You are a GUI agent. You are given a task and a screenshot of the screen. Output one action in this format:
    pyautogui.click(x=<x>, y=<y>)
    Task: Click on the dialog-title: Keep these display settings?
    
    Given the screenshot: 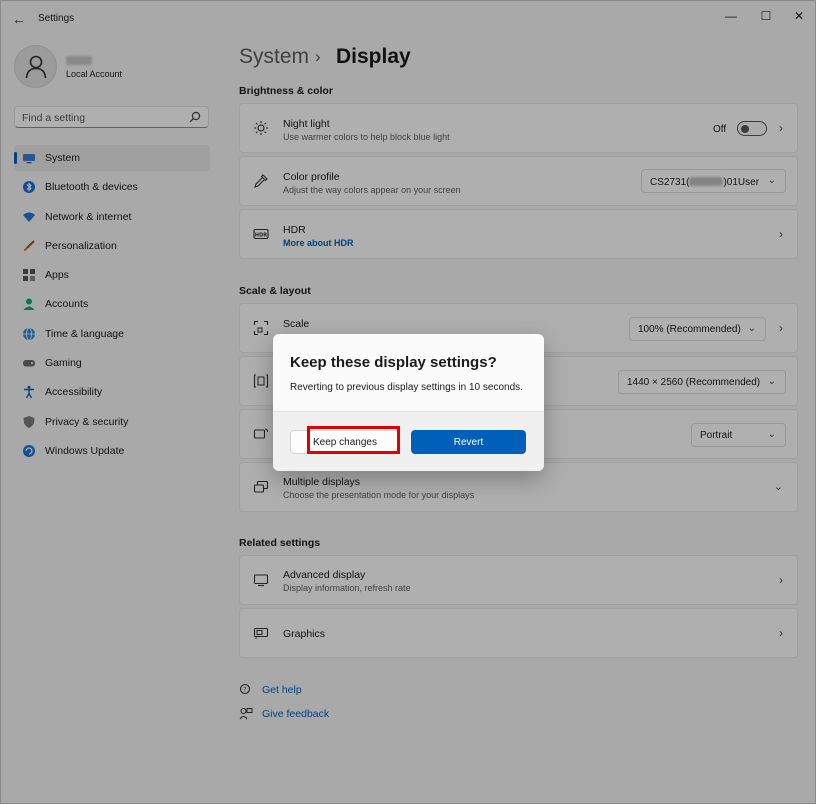 What is the action you would take?
    pyautogui.click(x=393, y=362)
    